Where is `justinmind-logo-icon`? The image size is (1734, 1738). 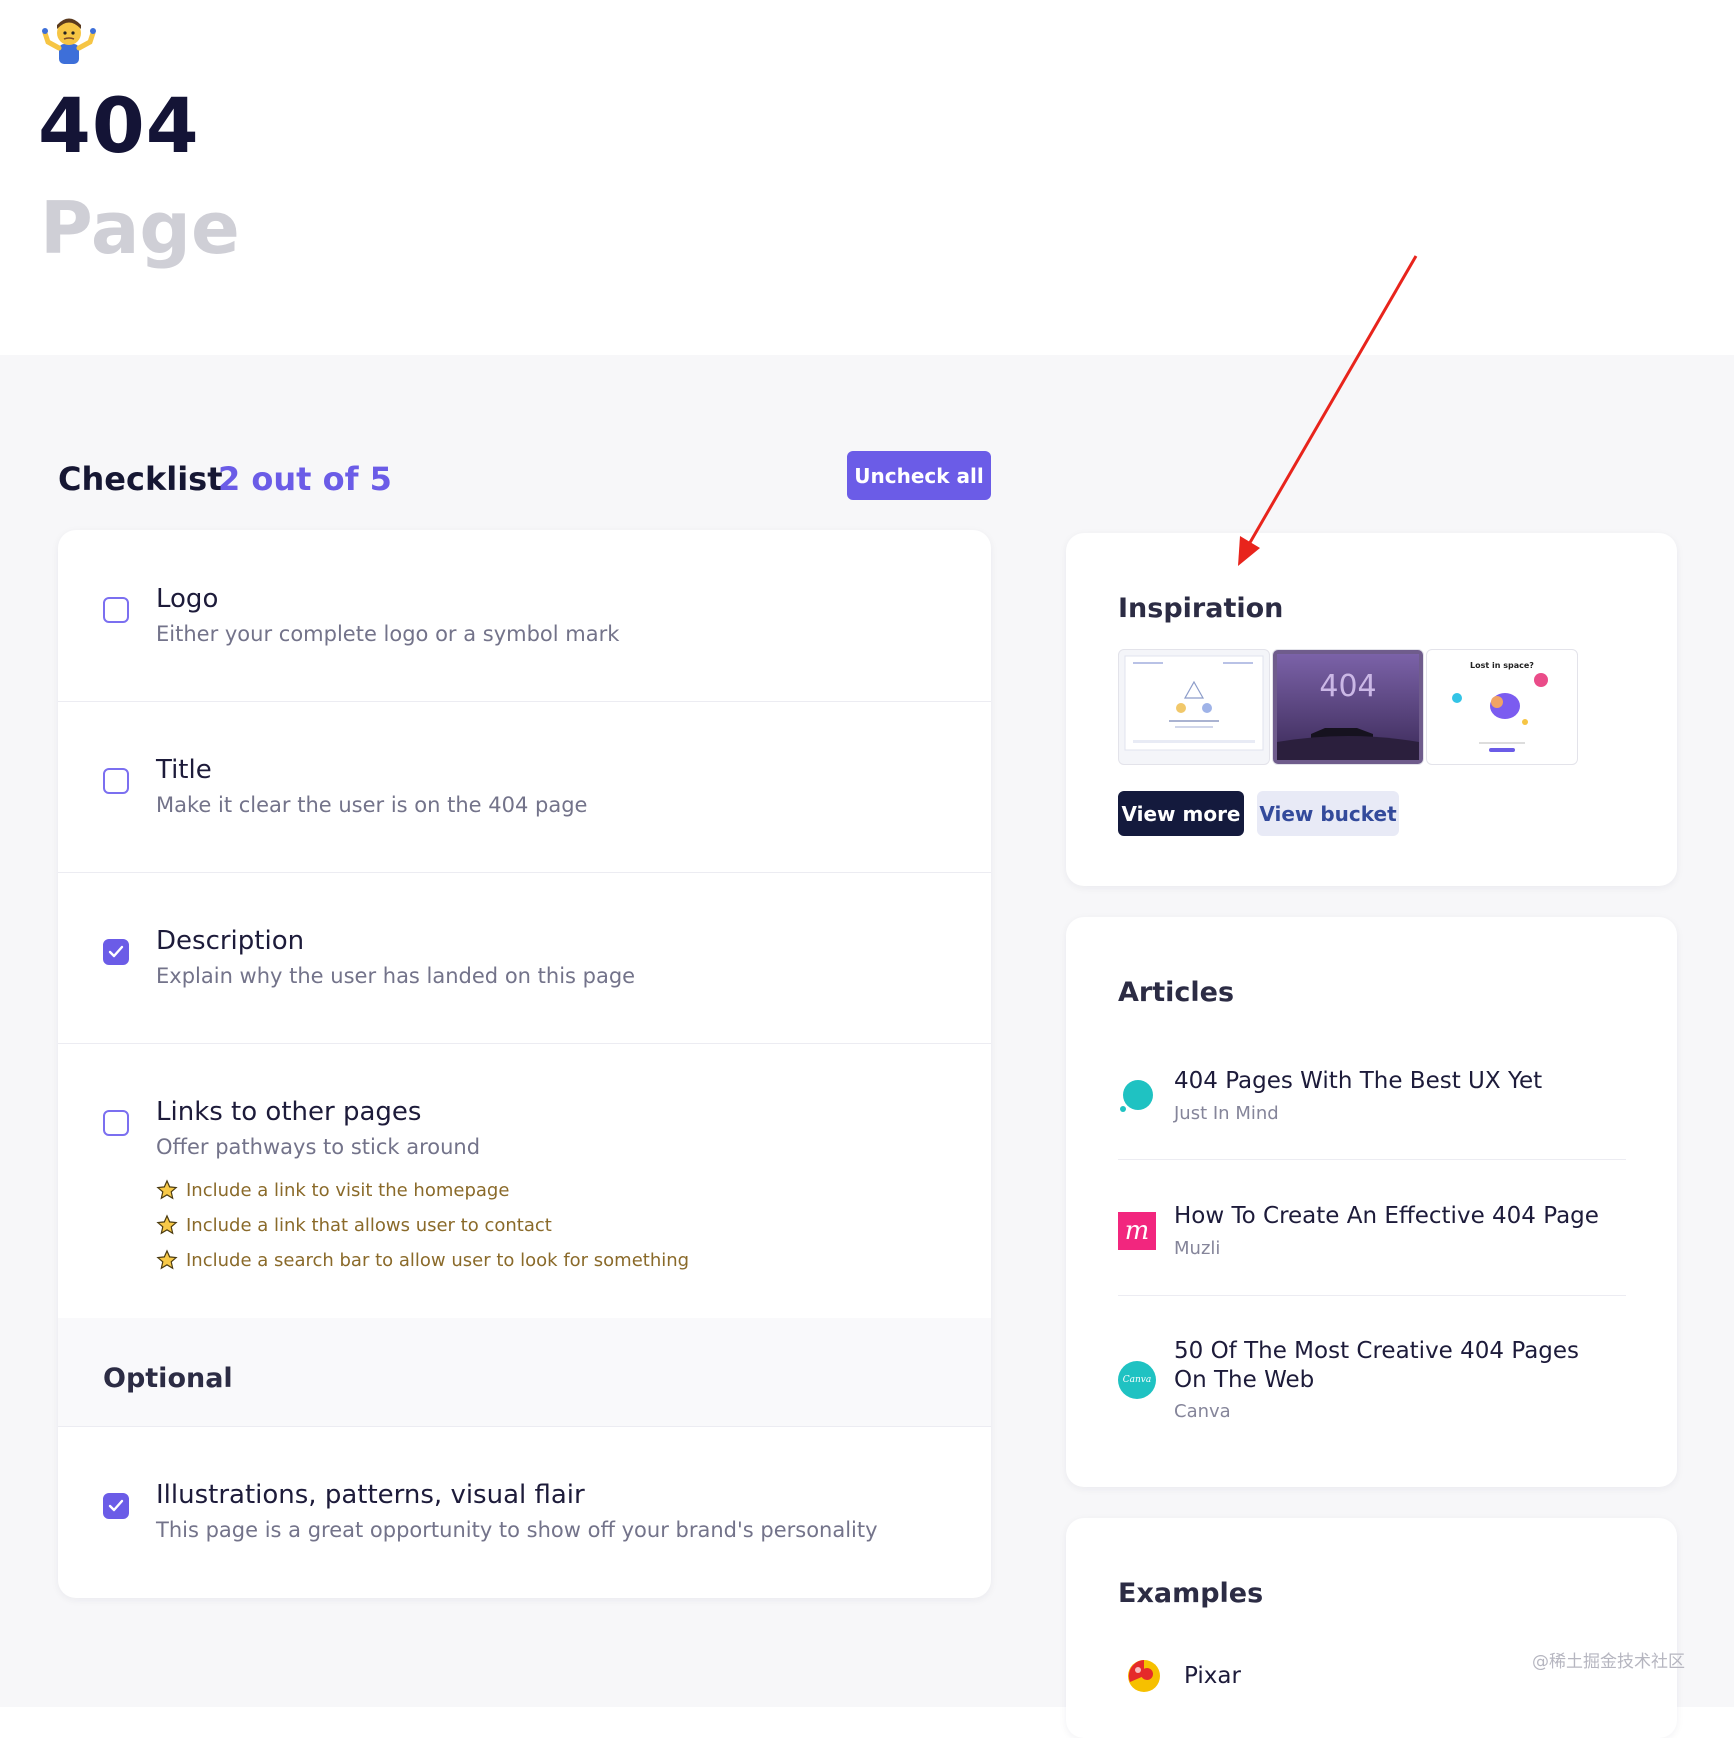 justinmind-logo-icon is located at coordinates (1136, 1096).